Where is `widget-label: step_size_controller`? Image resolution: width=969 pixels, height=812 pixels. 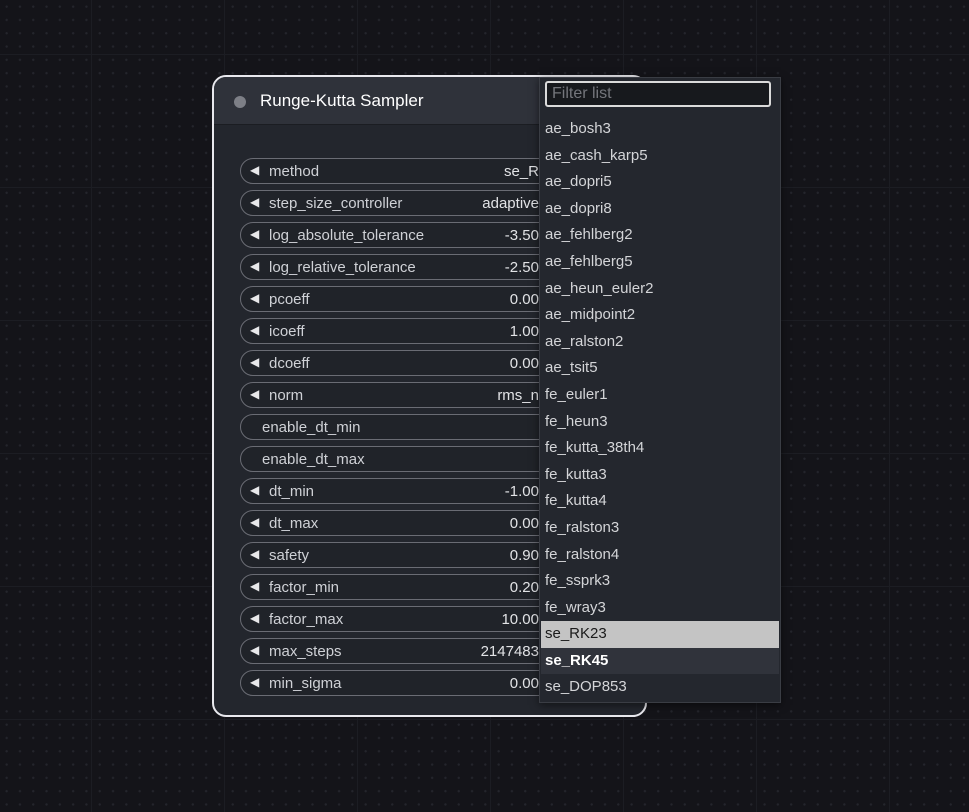 widget-label: step_size_controller is located at coordinates (336, 203).